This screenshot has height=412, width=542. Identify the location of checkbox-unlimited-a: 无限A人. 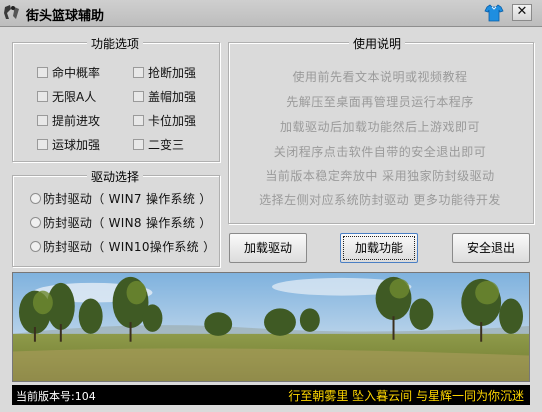
(66, 96).